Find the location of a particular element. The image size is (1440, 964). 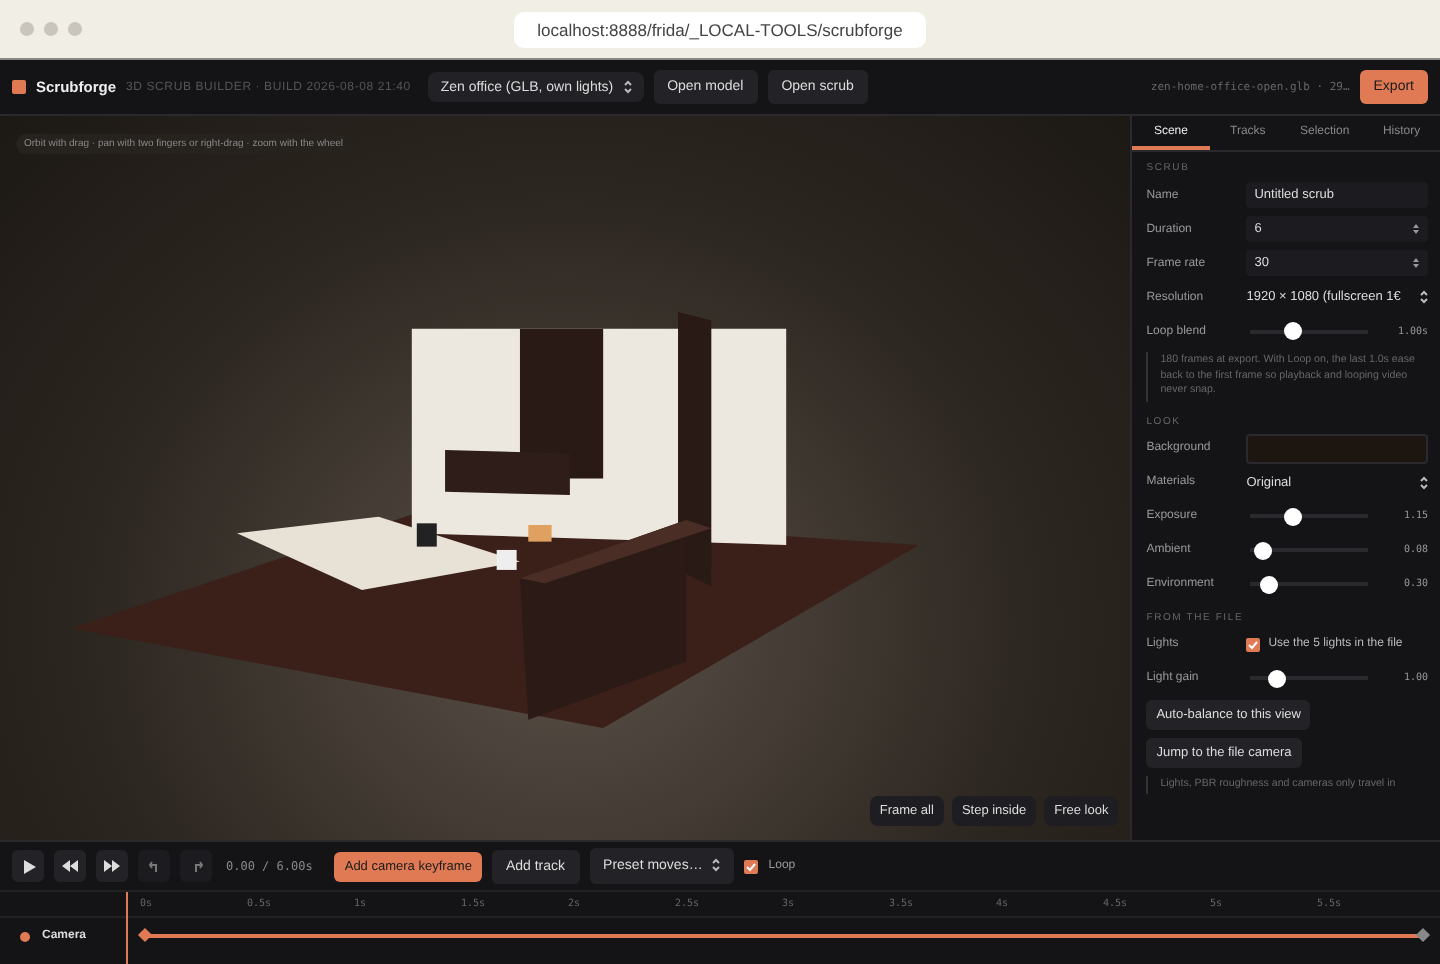

skip-back-icon is located at coordinates (70, 866).